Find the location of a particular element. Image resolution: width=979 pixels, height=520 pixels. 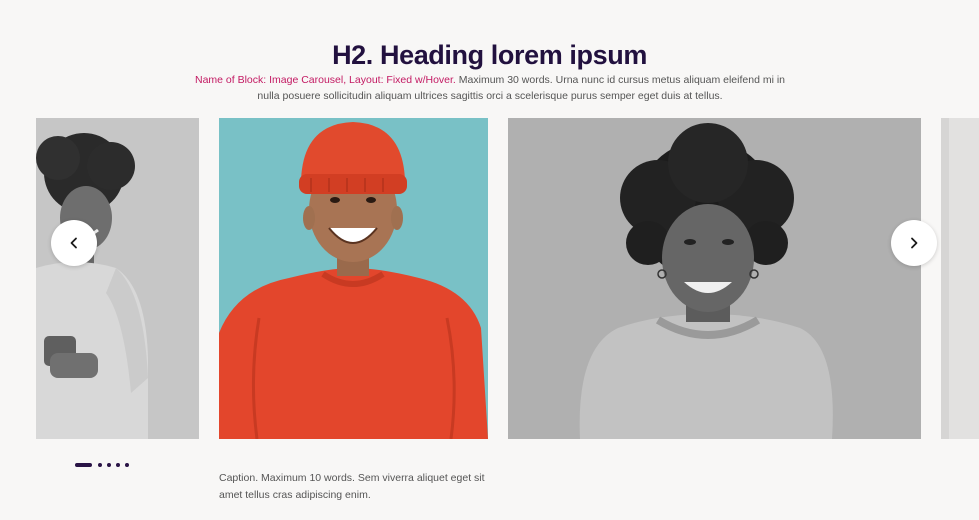

carousel-prev-button is located at coordinates (74, 243).